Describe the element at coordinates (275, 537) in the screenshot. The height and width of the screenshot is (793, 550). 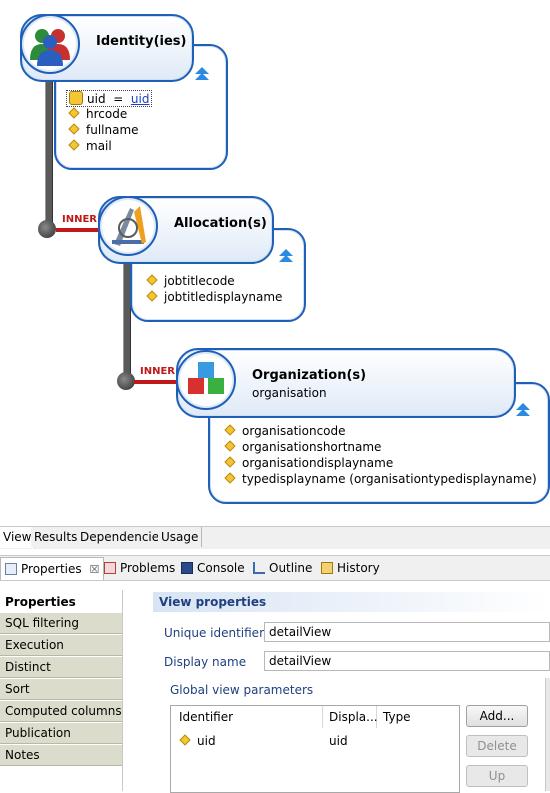
I see `editor-tabbar: View Results Dependencies Usage` at that location.